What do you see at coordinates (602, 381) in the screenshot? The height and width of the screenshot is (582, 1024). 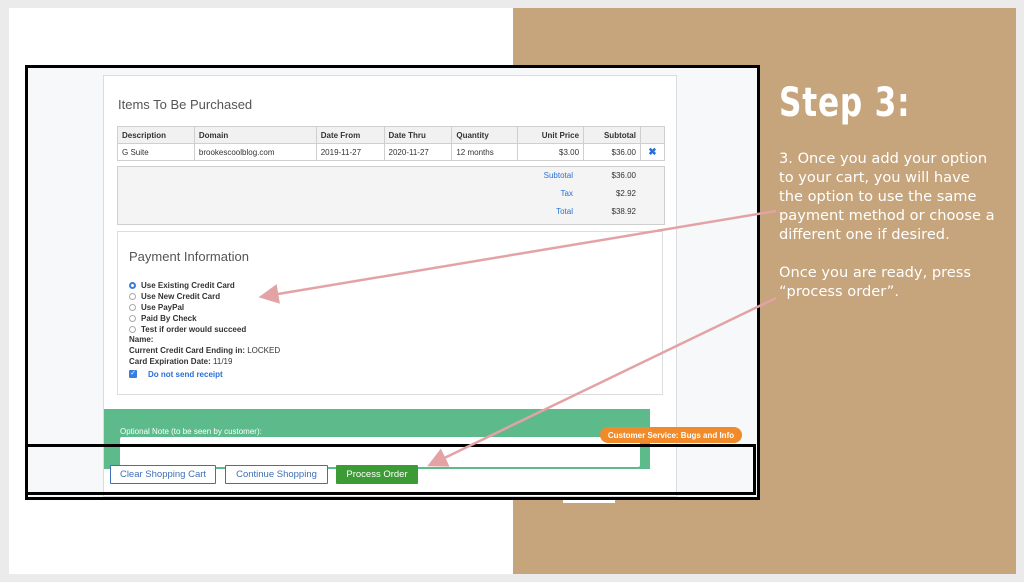 I see `arrow-to-process-order` at bounding box center [602, 381].